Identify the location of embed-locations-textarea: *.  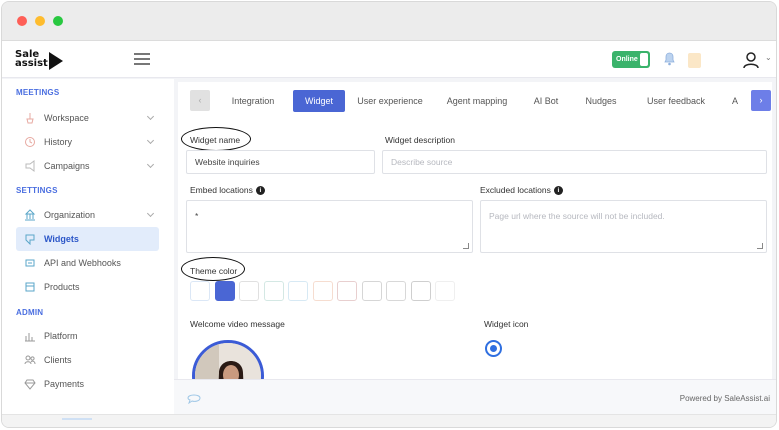
(329, 226).